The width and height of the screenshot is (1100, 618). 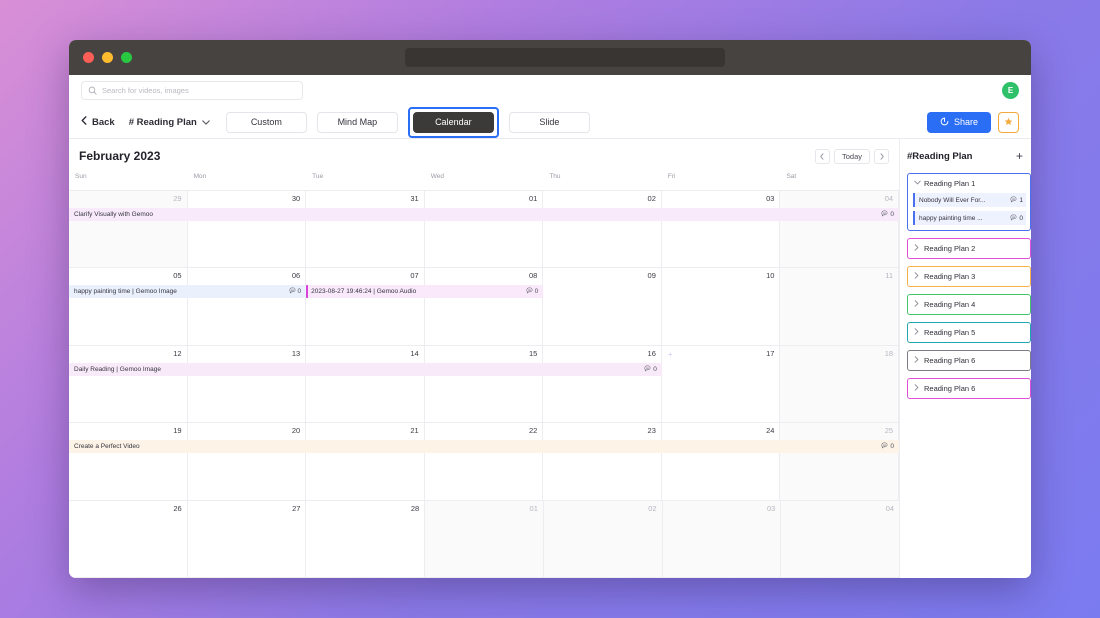 I want to click on back-button: Back, so click(x=105, y=122).